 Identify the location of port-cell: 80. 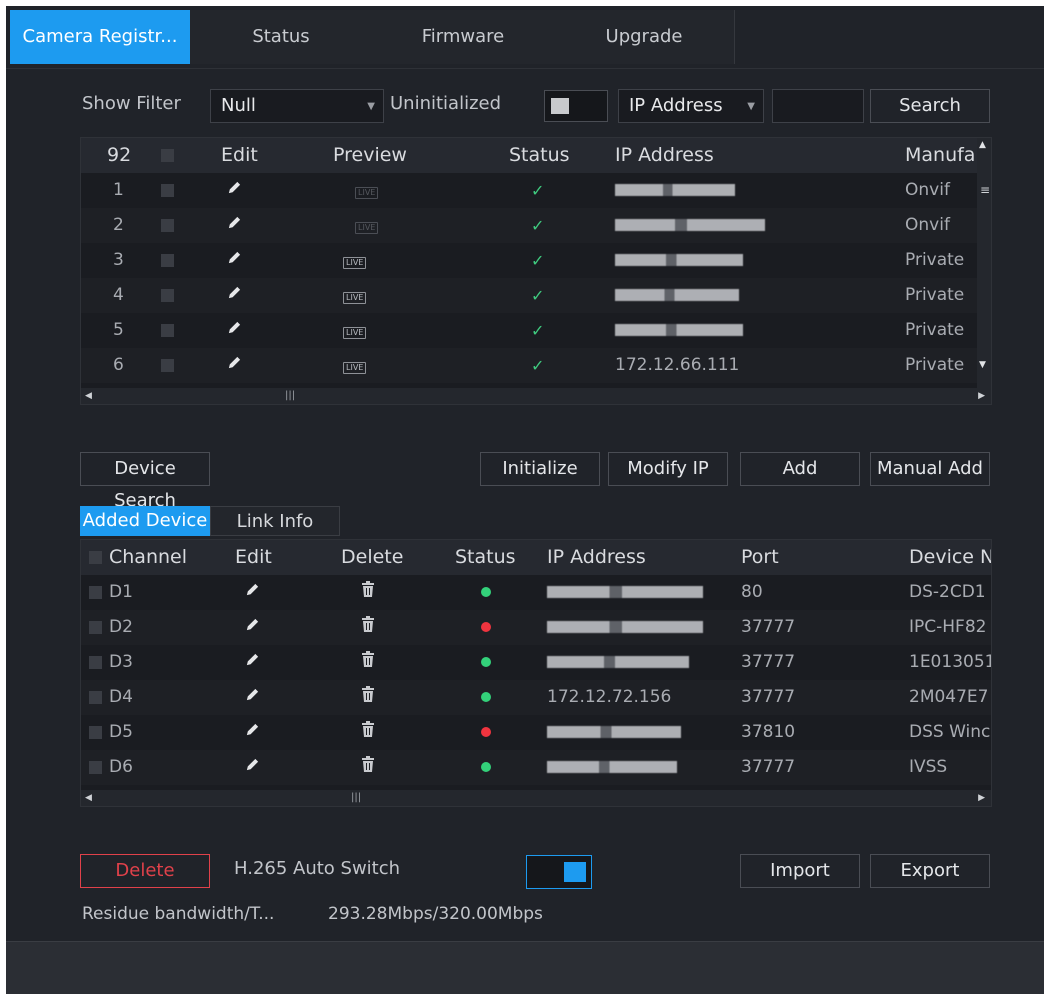
(752, 592).